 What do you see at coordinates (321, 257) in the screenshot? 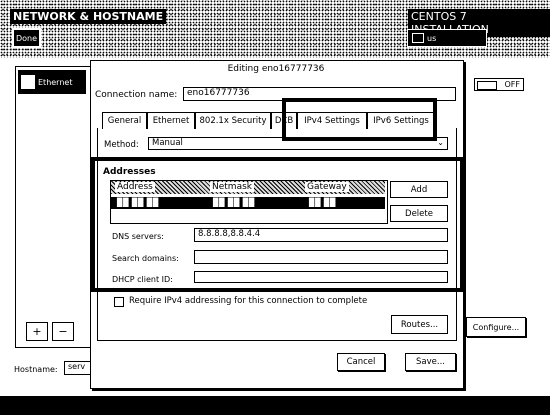
I see `search-domains-input` at bounding box center [321, 257].